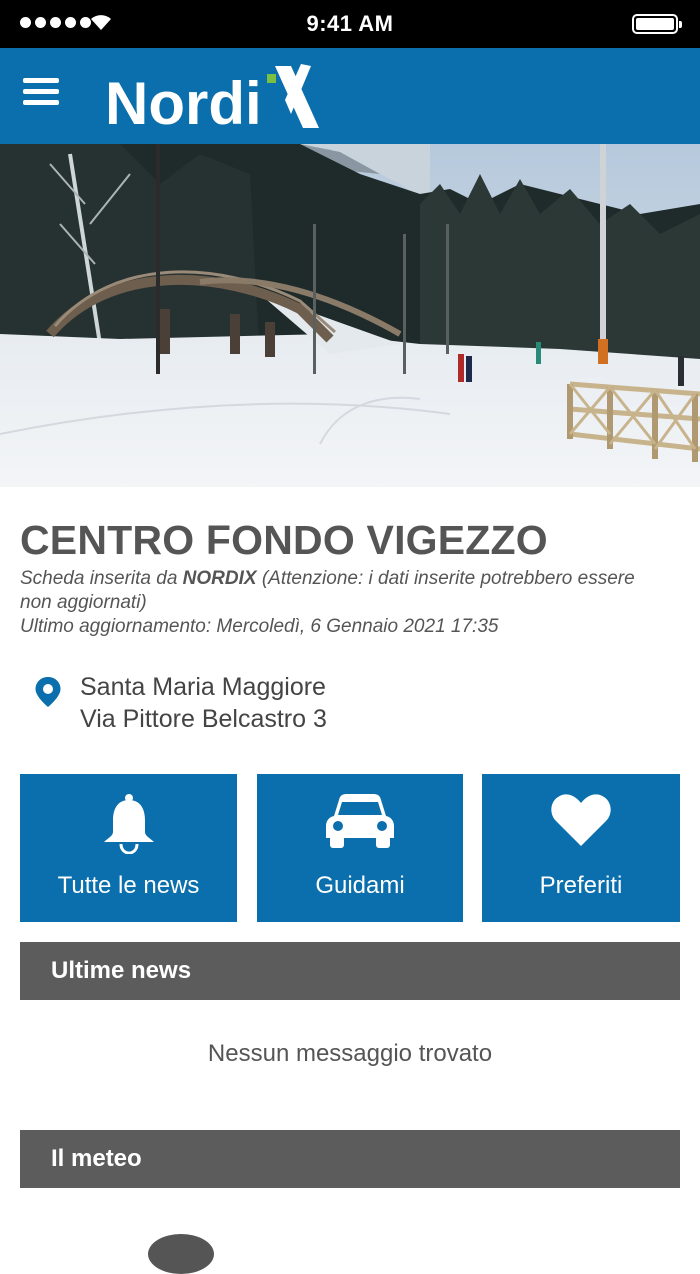 The width and height of the screenshot is (700, 1274). What do you see at coordinates (128, 885) in the screenshot?
I see `all-news-label: Tutte le news` at bounding box center [128, 885].